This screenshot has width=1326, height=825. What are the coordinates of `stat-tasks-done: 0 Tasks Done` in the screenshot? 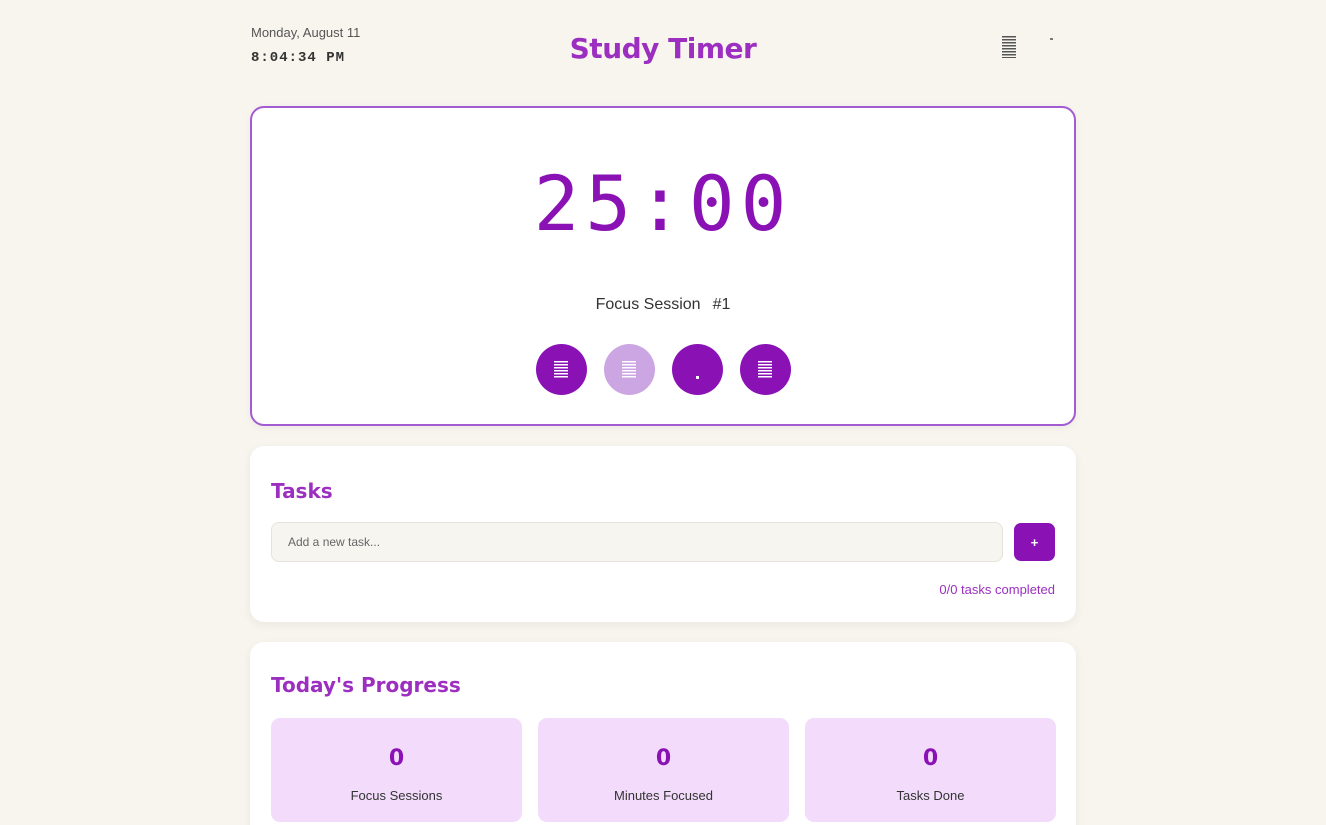 It's located at (930, 770).